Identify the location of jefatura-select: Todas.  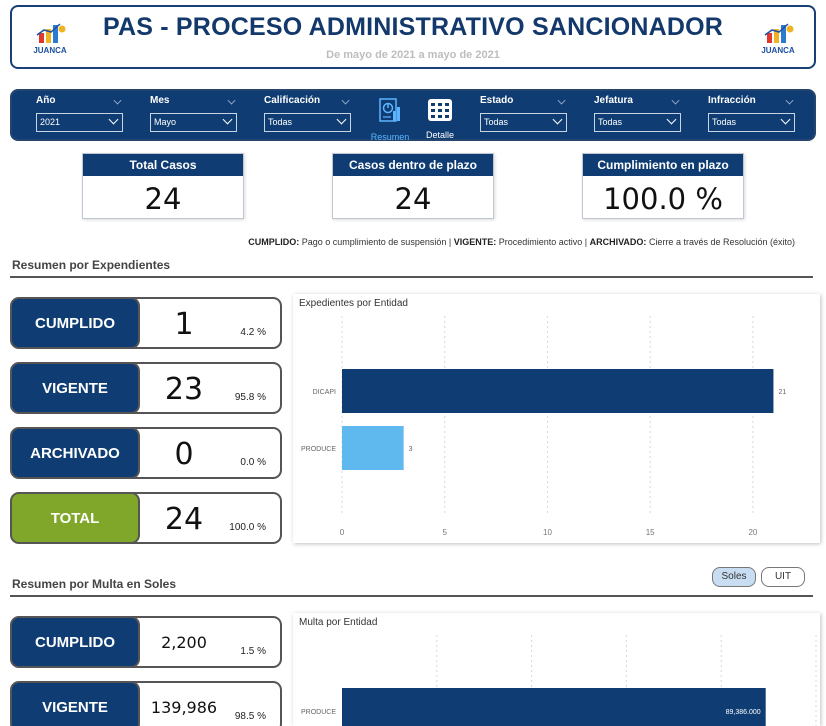
(637, 122).